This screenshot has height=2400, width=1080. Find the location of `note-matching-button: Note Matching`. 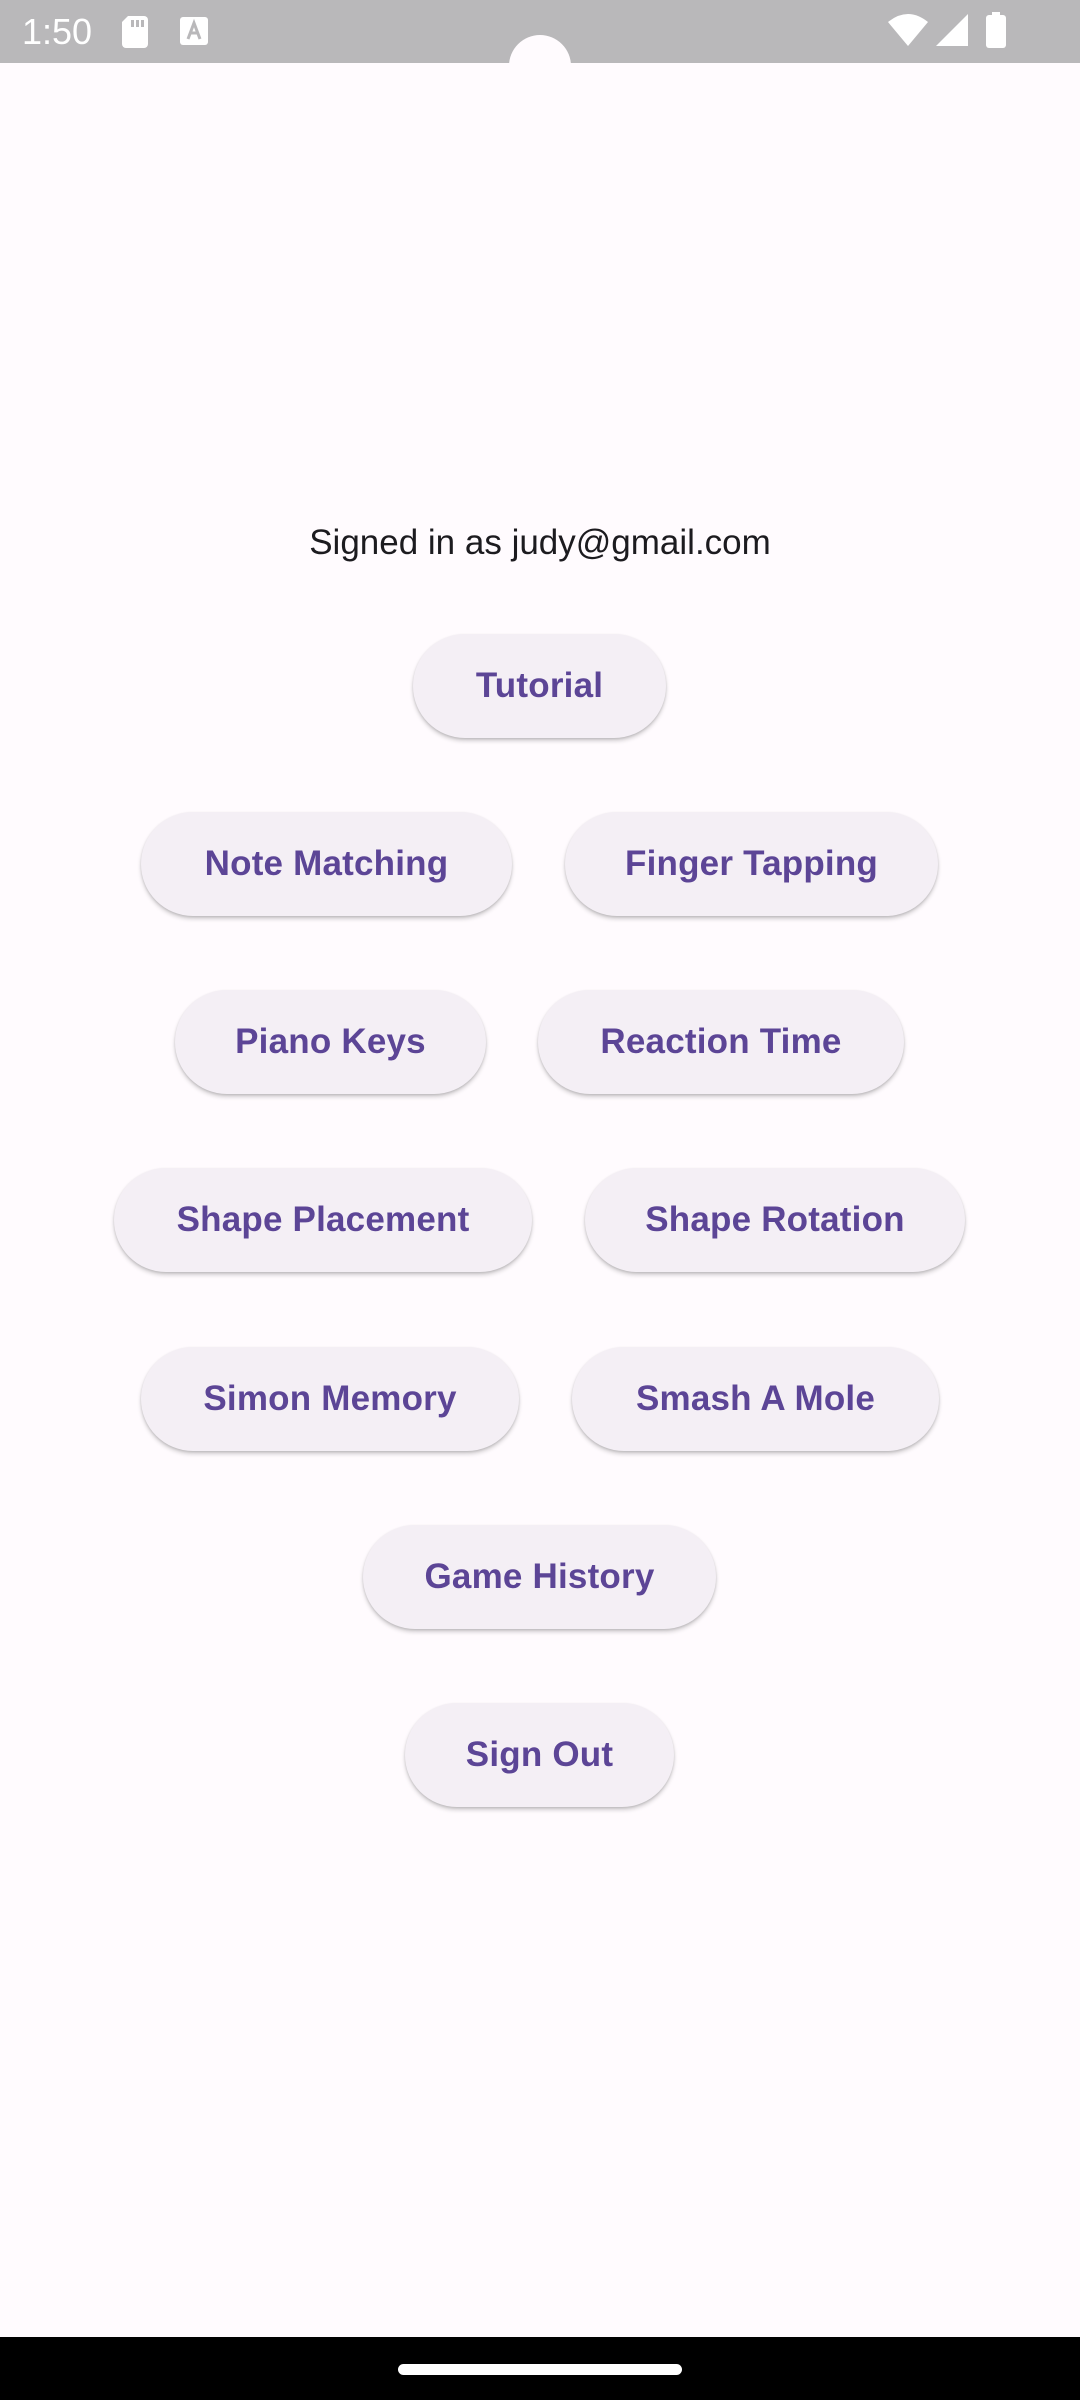

note-matching-button: Note Matching is located at coordinates (326, 864).